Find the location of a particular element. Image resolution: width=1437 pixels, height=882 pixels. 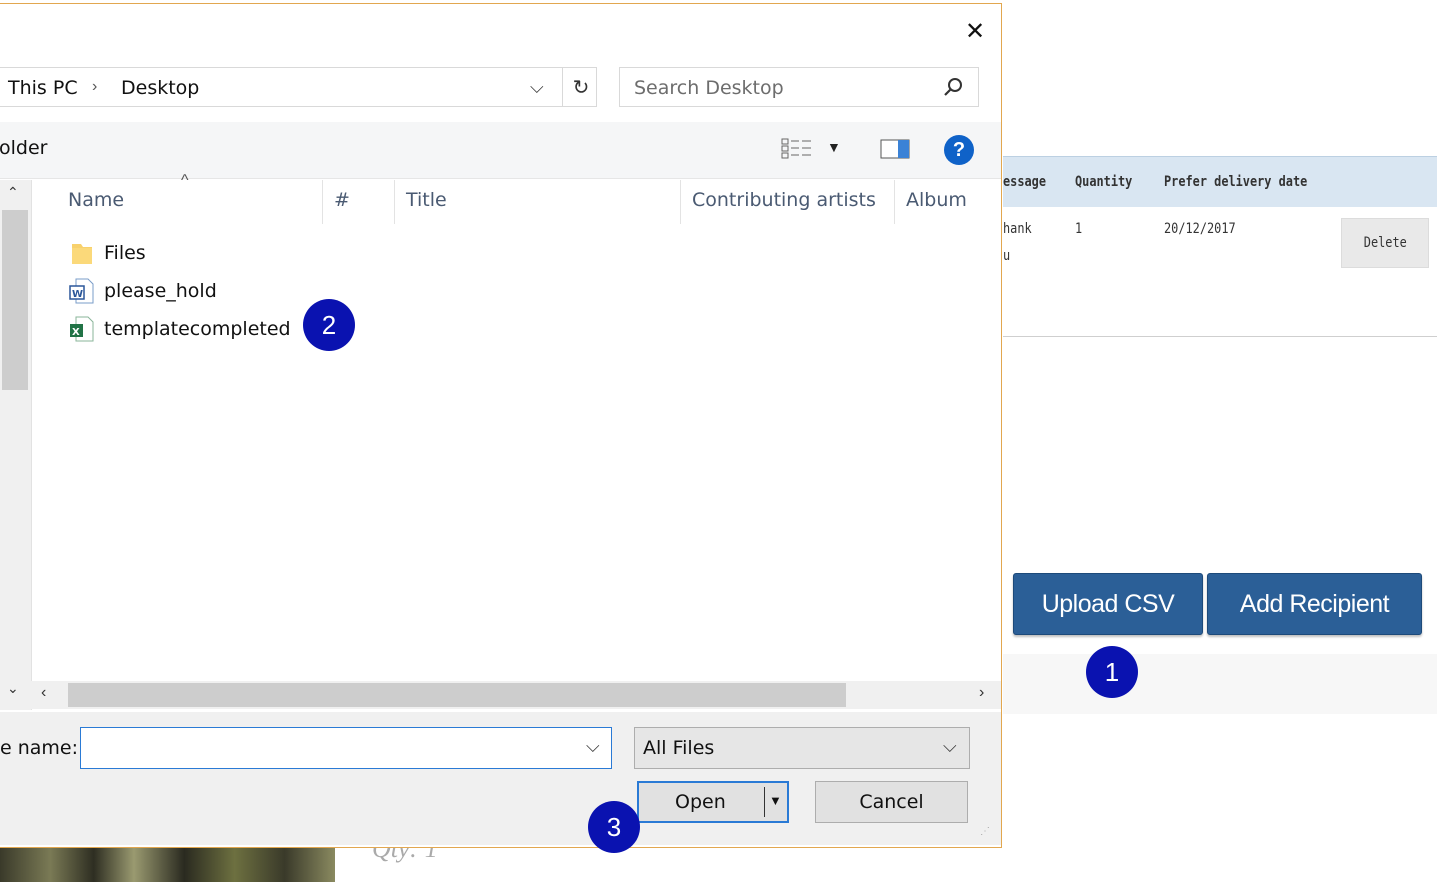

column-header-contributing-artists: Contributing artists is located at coordinates (789, 203).